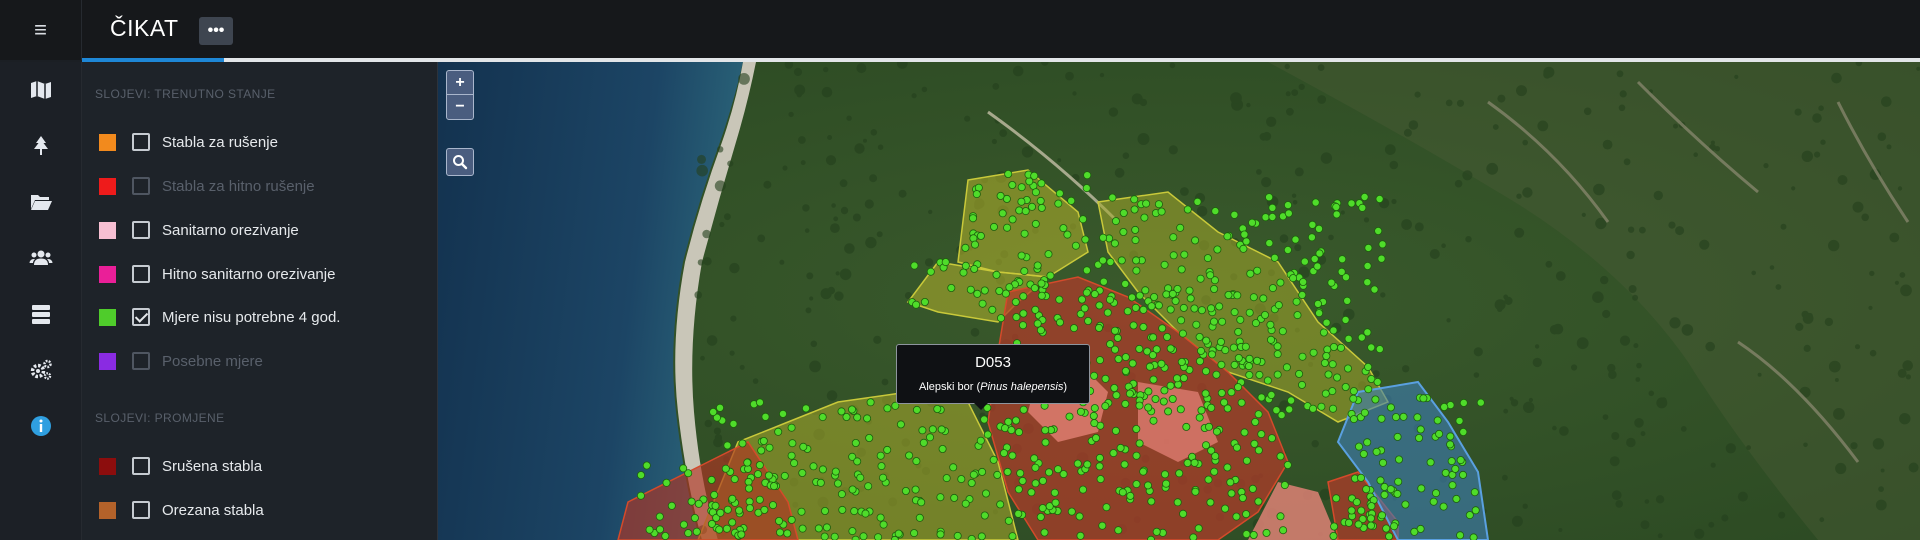 The height and width of the screenshot is (540, 1920). Describe the element at coordinates (41, 370) in the screenshot. I see `rail-item-settings` at that location.